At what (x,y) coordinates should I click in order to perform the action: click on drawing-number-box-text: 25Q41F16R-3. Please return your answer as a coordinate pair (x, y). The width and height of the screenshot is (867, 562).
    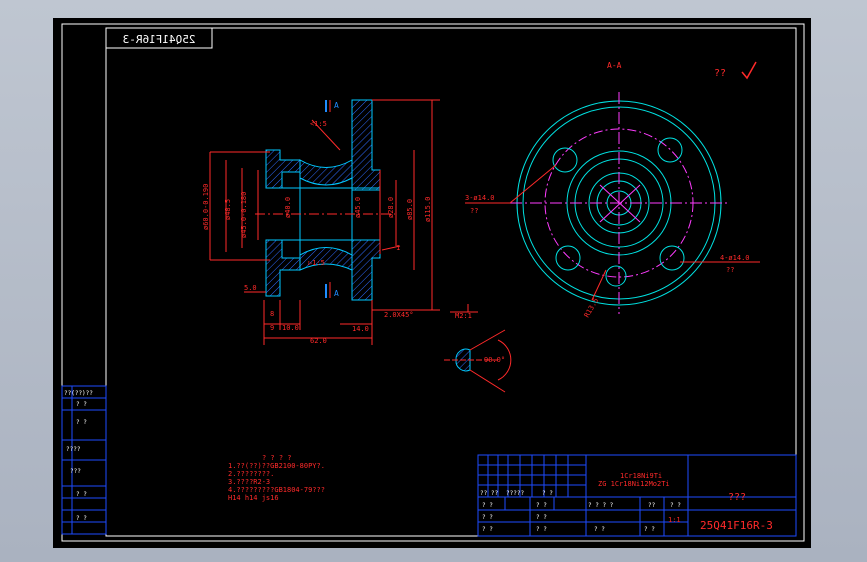
    Looking at the image, I should click on (159, 39).